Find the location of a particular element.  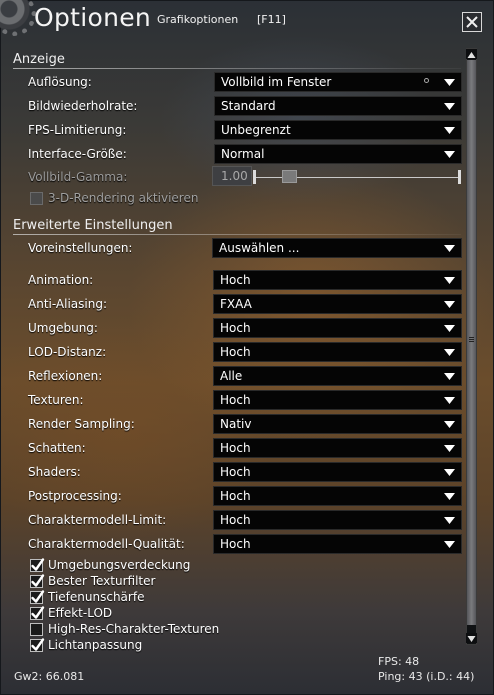

advanced-row-dropdown: FXAA is located at coordinates (337, 304).